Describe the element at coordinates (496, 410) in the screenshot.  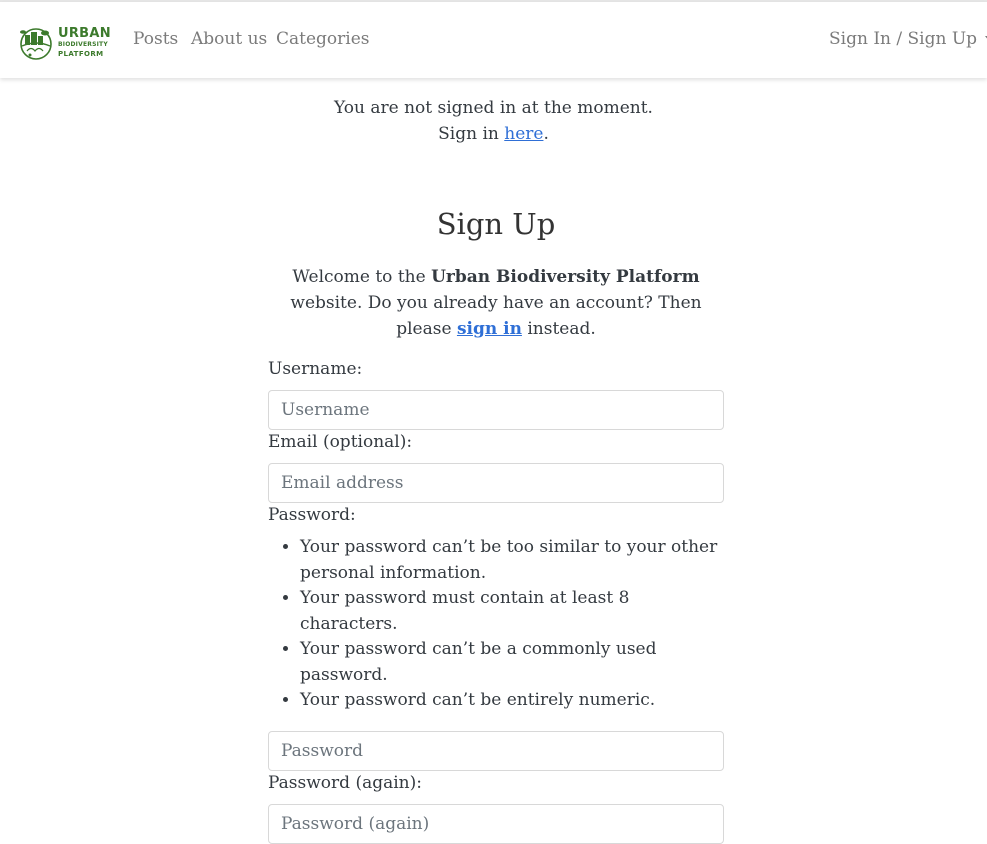
I see `username-input` at that location.